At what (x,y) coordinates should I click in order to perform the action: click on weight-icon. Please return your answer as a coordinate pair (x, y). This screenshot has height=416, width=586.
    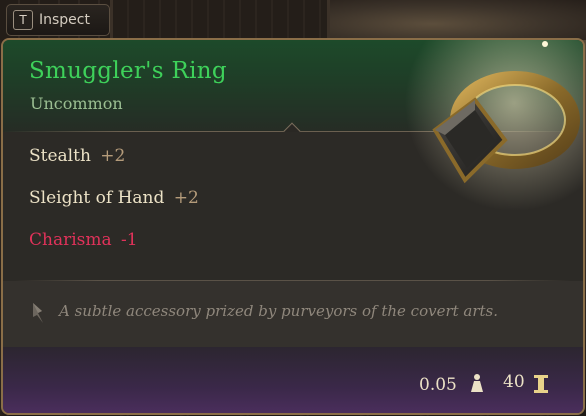
    Looking at the image, I should click on (477, 383).